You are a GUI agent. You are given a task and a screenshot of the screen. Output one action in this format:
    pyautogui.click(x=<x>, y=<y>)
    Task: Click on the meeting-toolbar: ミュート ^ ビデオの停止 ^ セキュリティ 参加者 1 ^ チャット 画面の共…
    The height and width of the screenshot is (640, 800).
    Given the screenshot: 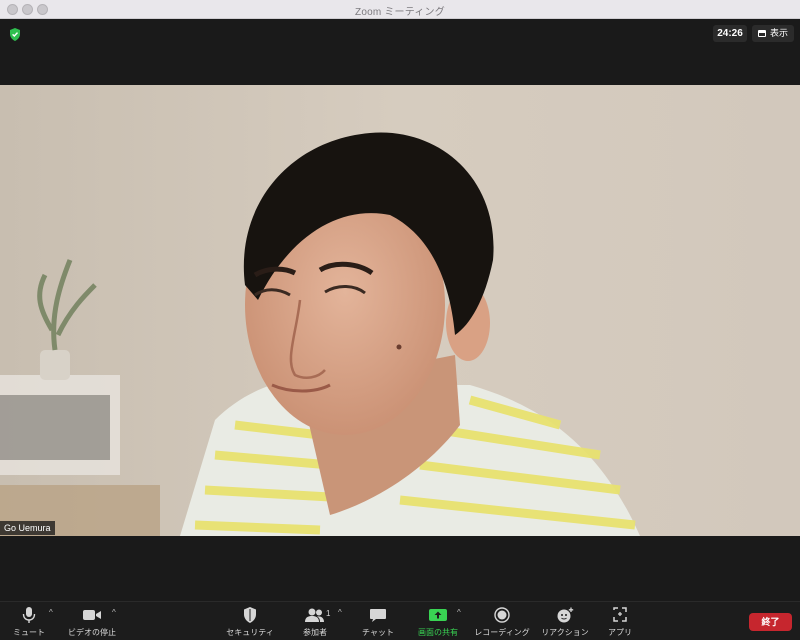 What is the action you would take?
    pyautogui.click(x=400, y=620)
    